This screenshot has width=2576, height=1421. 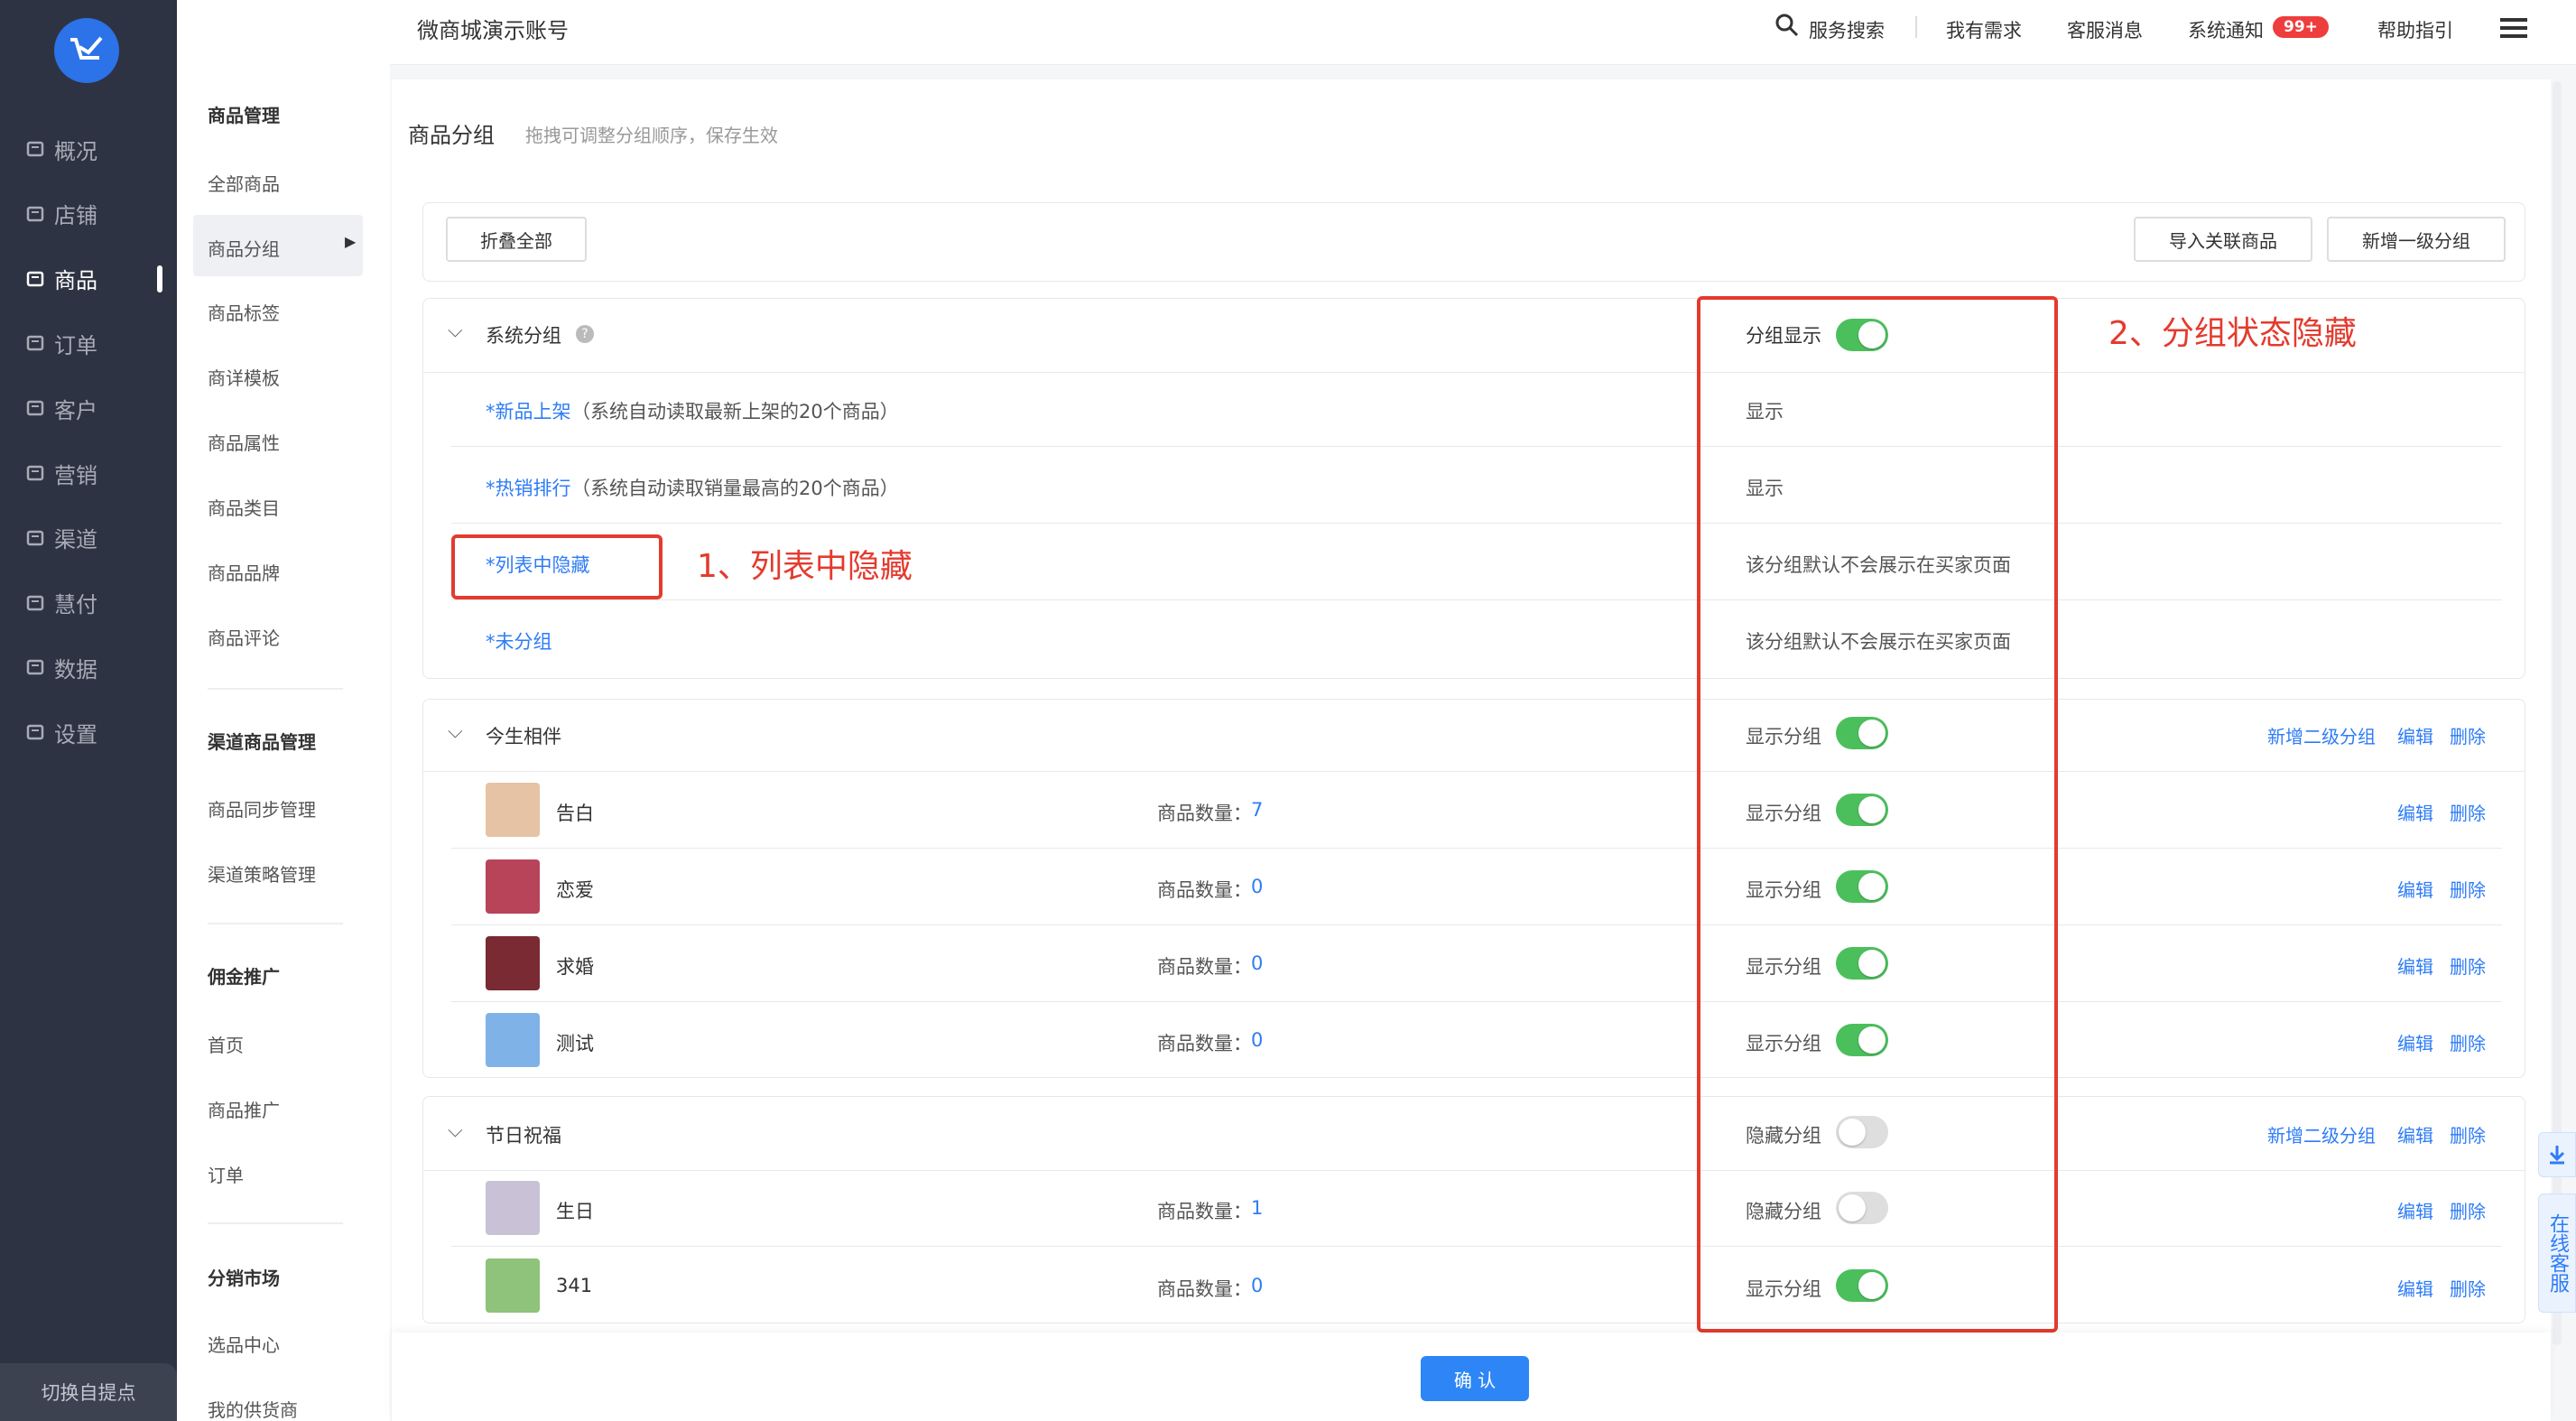 I want to click on system-group-row-name: *热销排行, so click(x=528, y=487).